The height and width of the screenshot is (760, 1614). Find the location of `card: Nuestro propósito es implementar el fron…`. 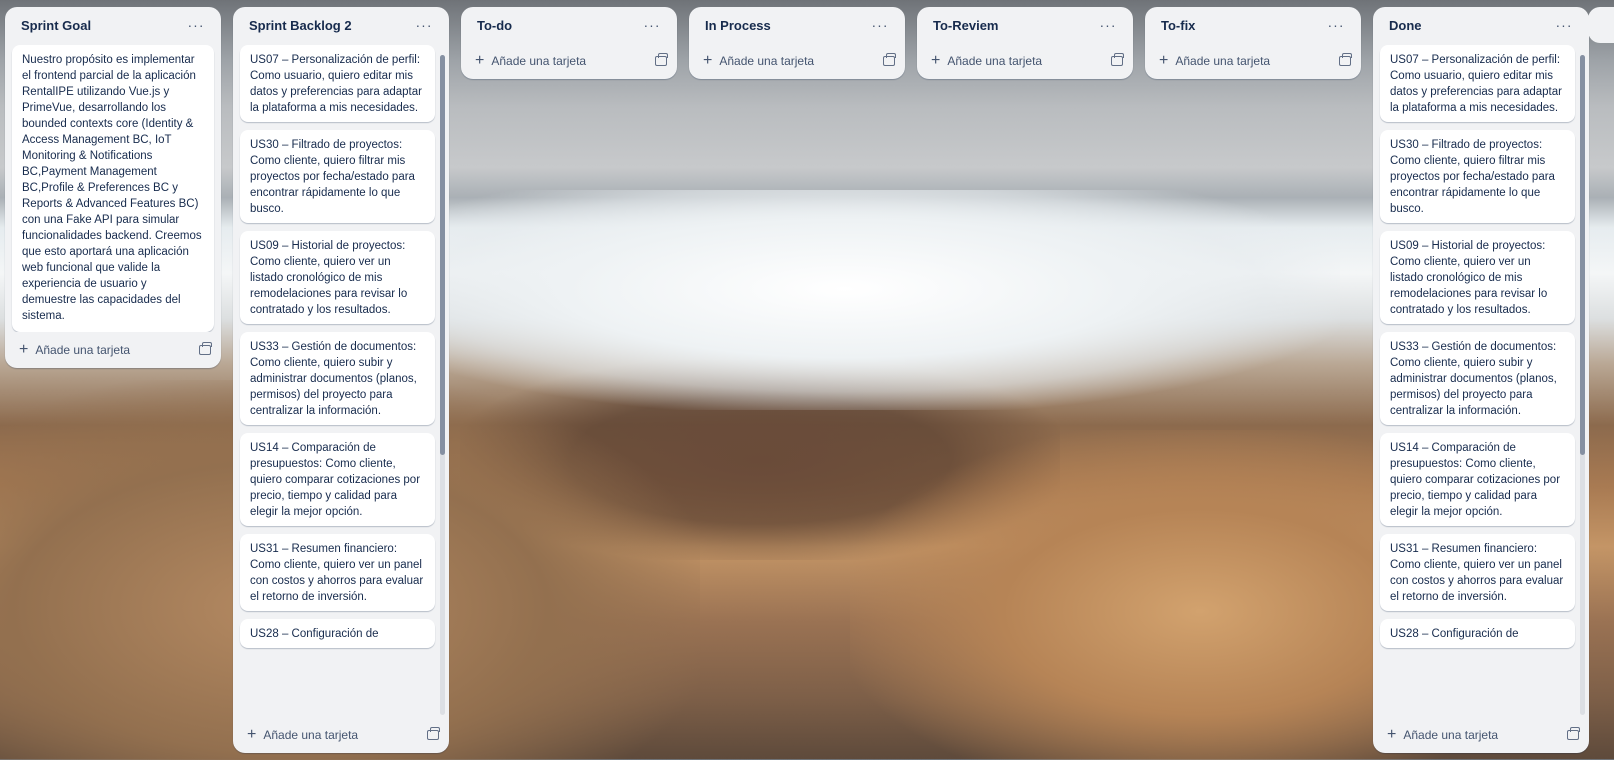

card: Nuestro propósito es implementar el fron… is located at coordinates (113, 188).